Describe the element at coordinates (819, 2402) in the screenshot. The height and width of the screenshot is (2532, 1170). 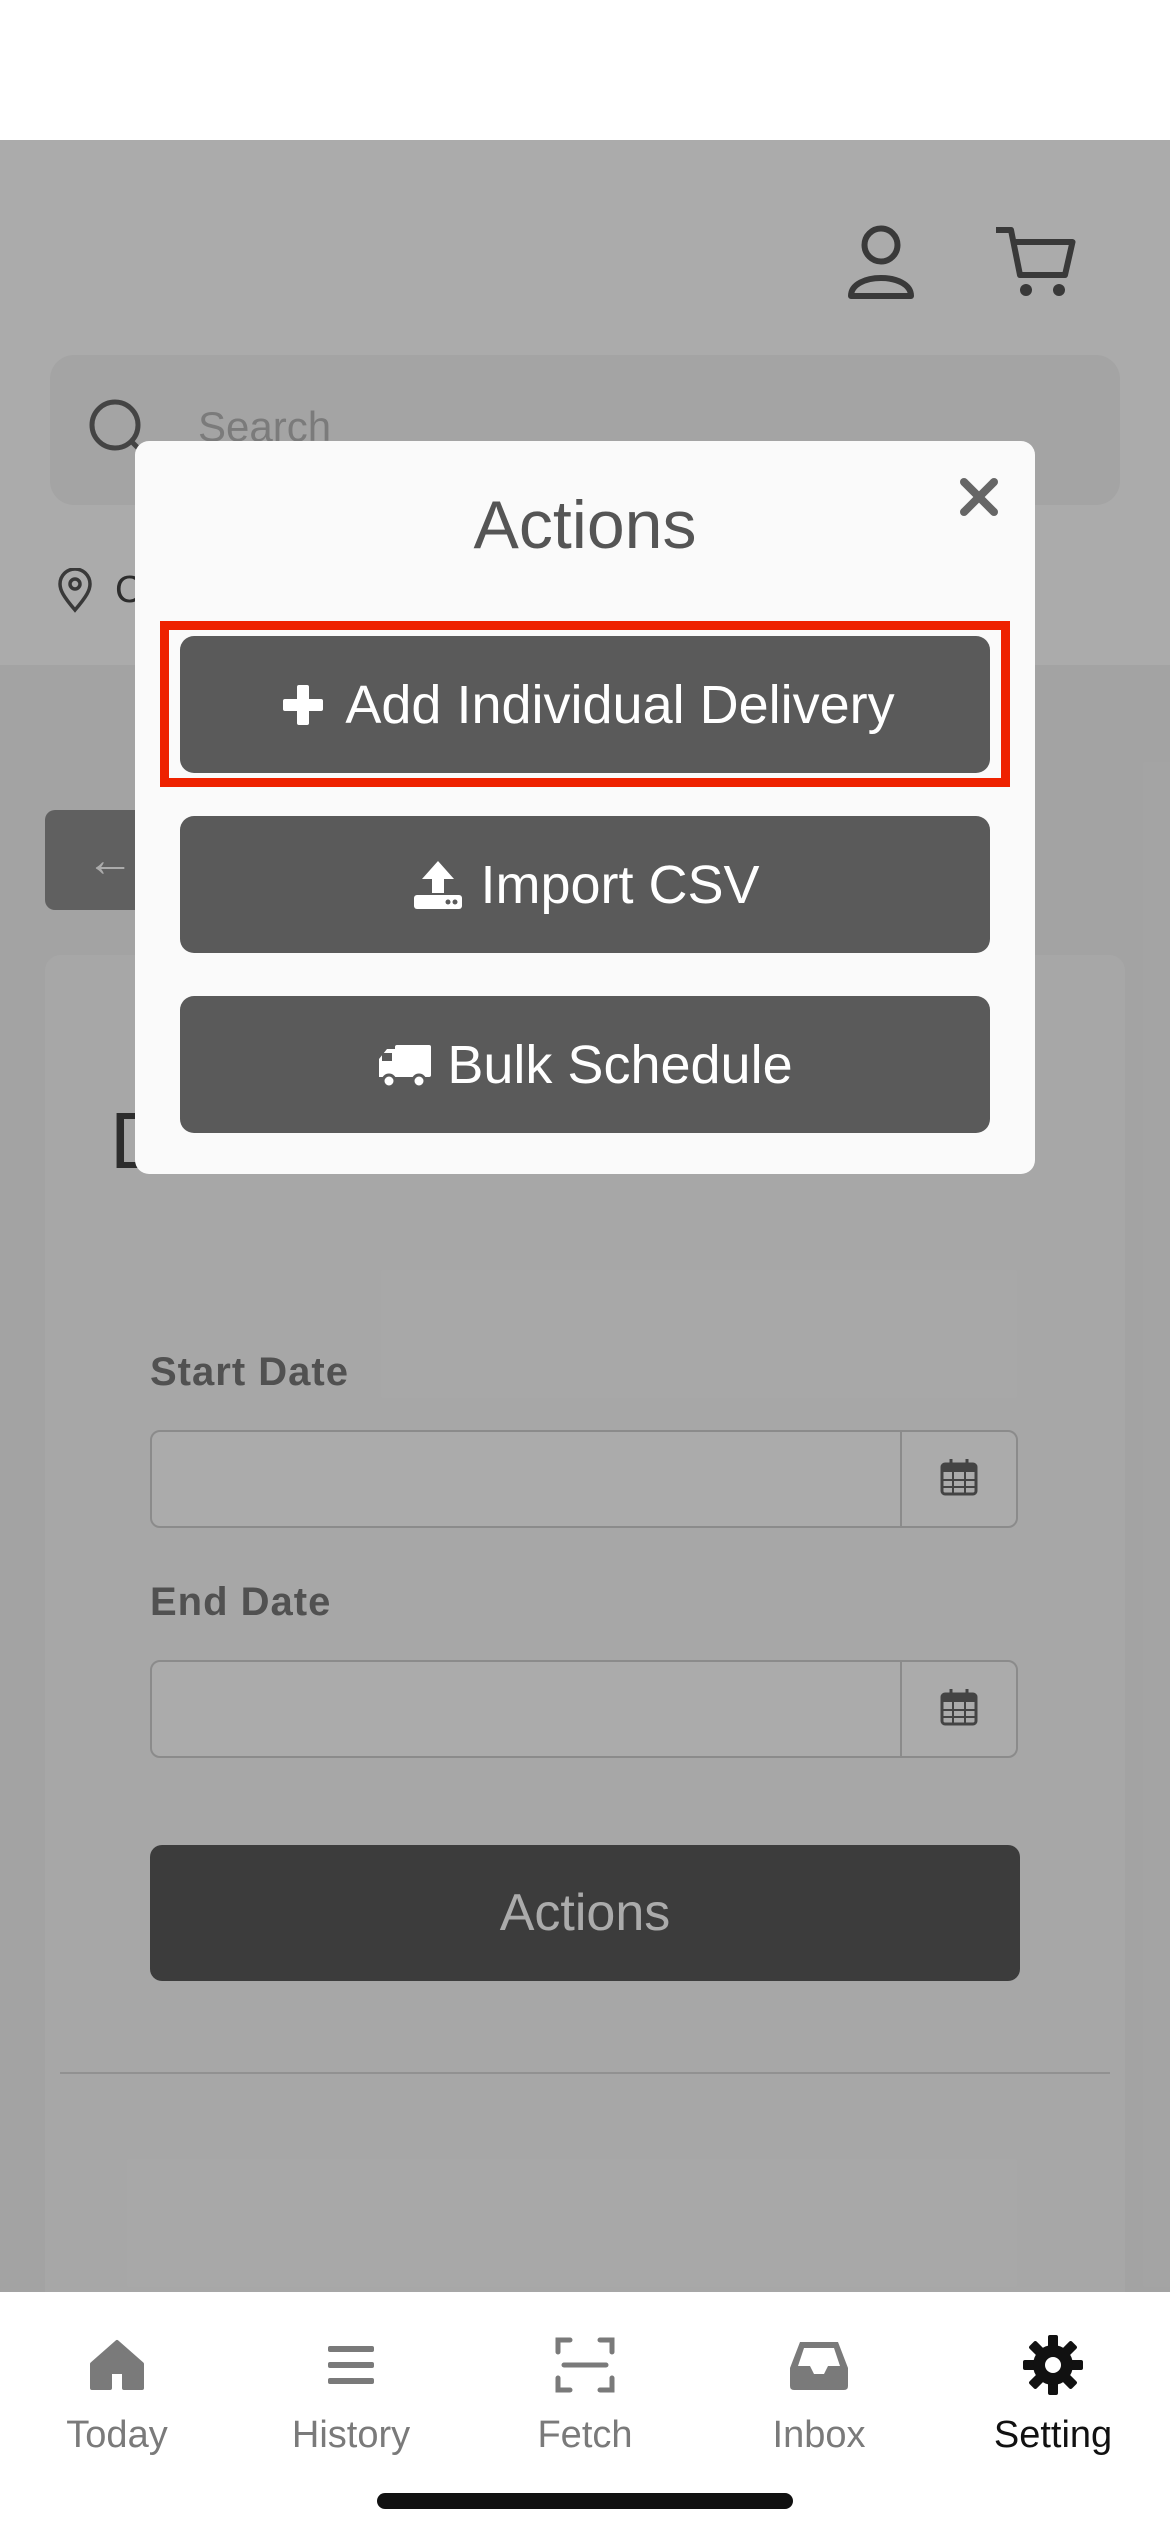
I see `nav-item-inbox: Inbox` at that location.